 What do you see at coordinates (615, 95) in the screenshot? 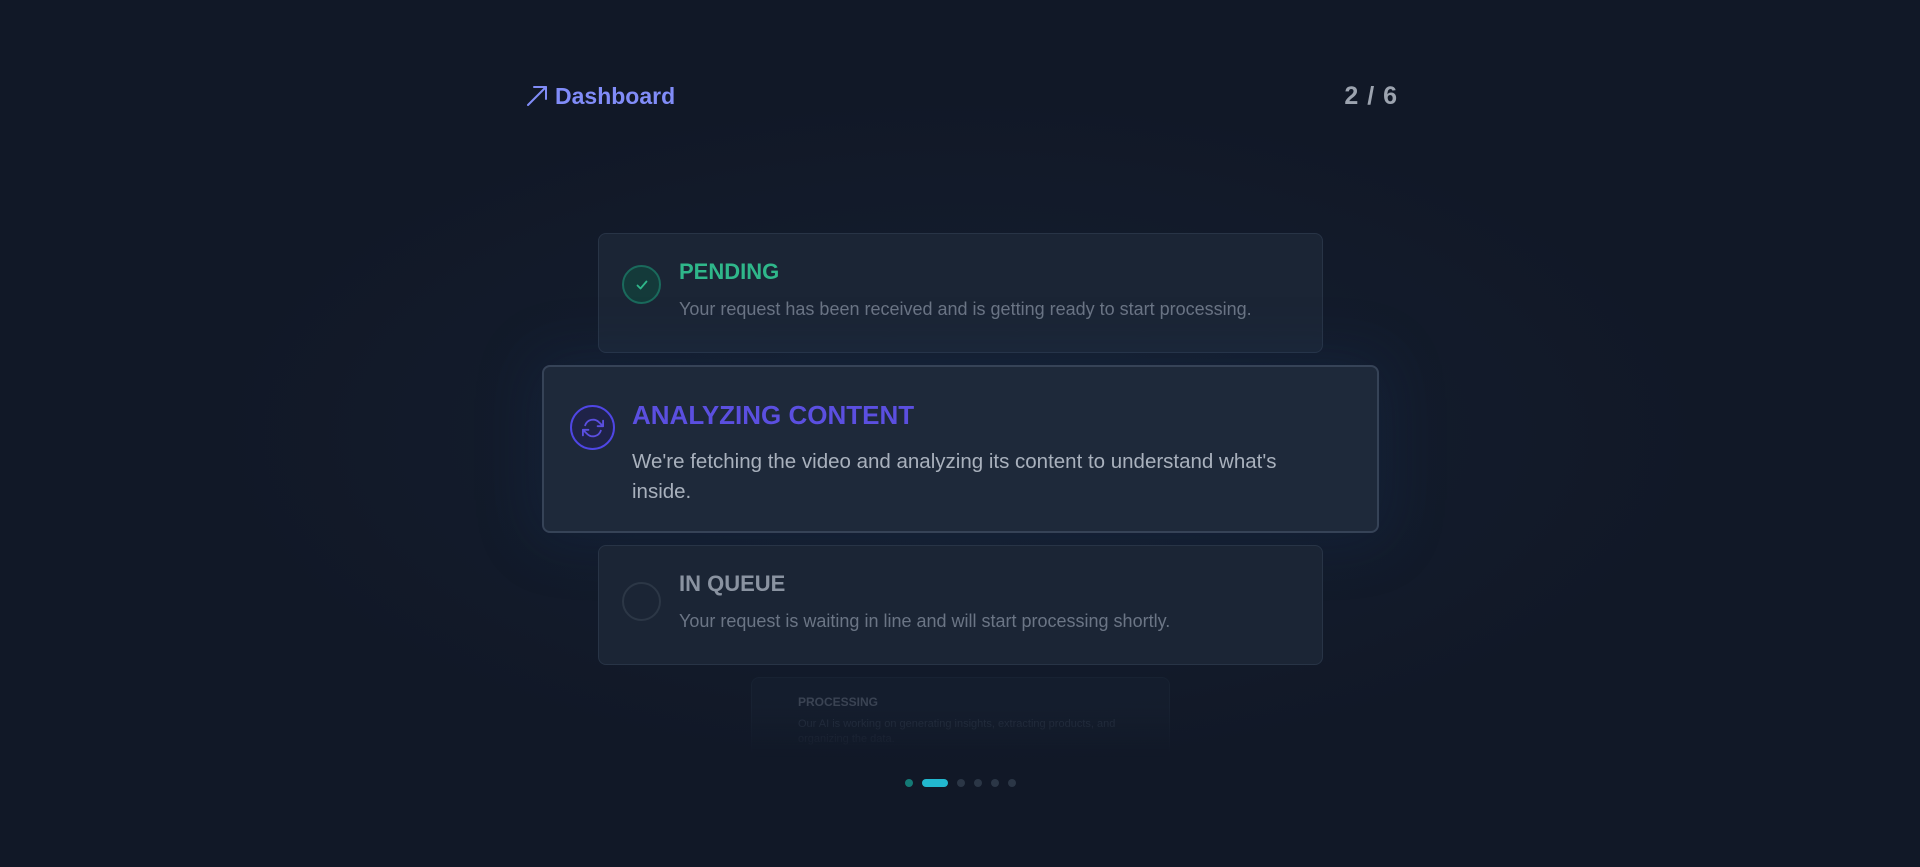
I see `dashboard-link-label: Dashboard` at bounding box center [615, 95].